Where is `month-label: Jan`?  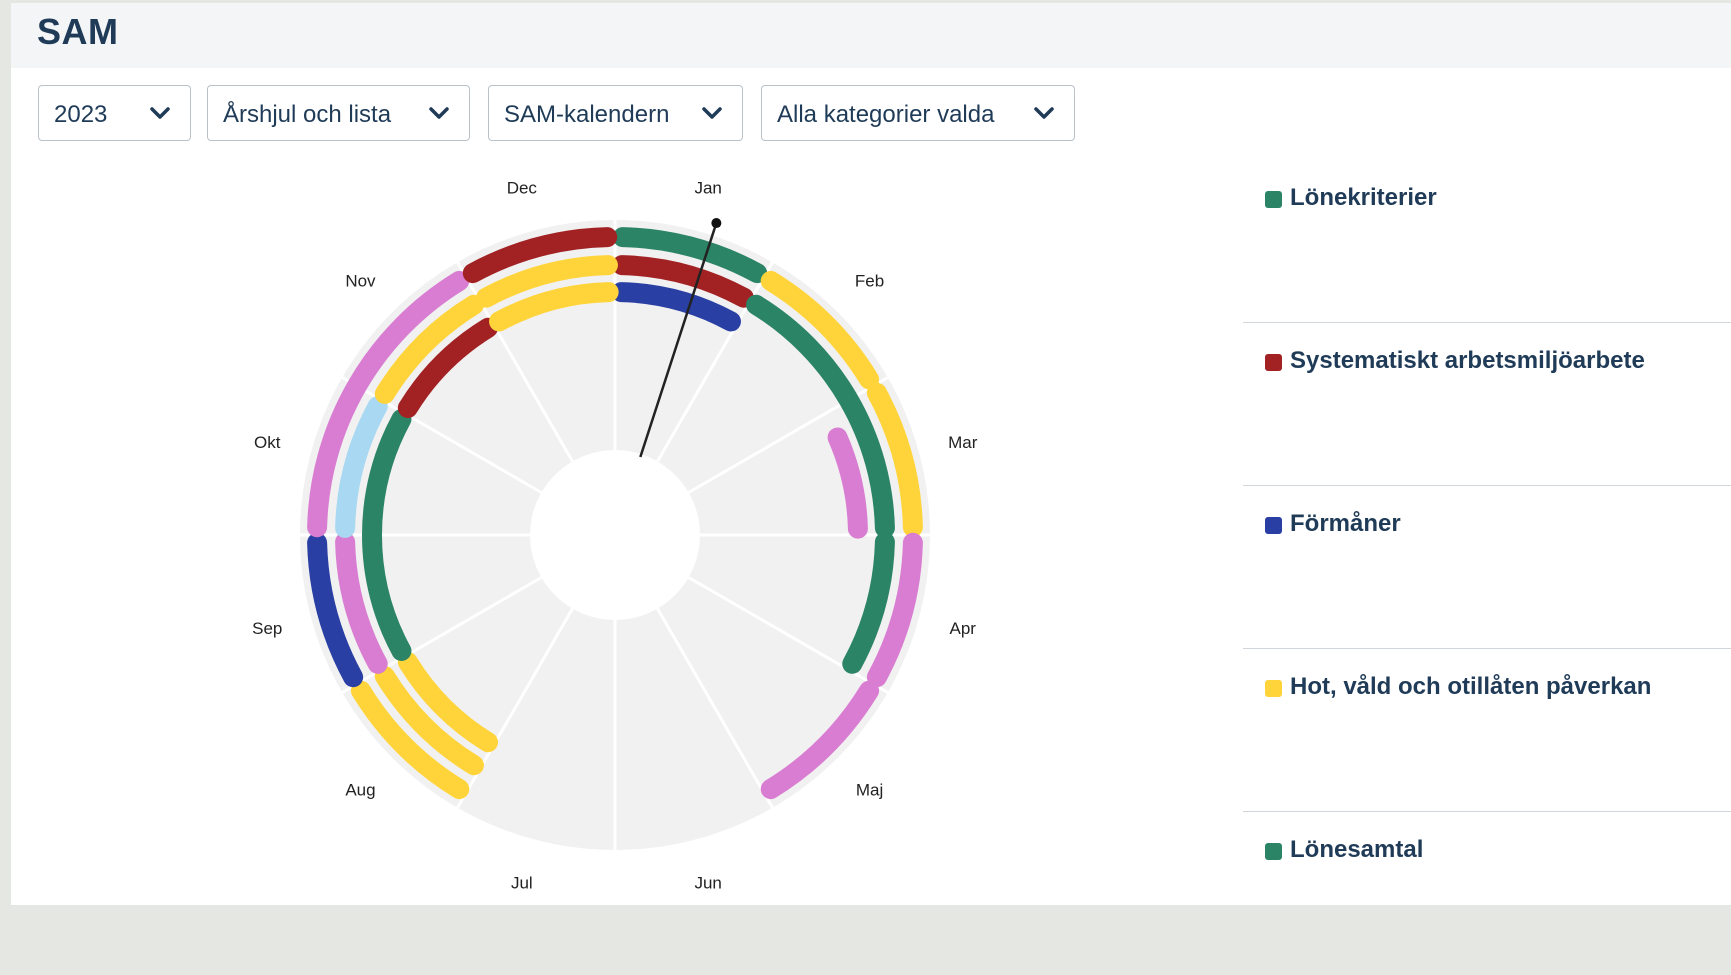 month-label: Jan is located at coordinates (707, 187).